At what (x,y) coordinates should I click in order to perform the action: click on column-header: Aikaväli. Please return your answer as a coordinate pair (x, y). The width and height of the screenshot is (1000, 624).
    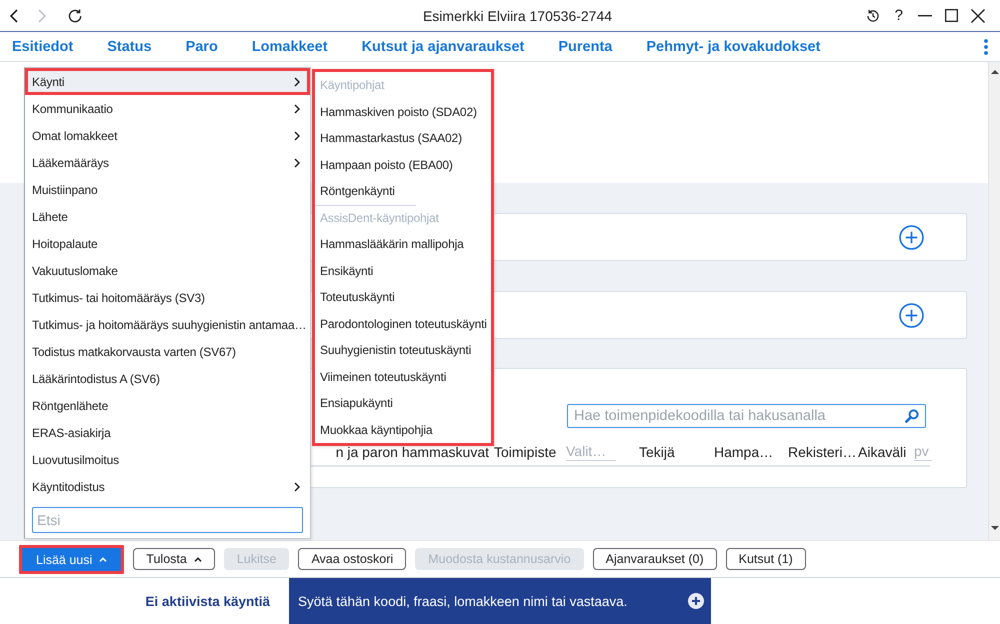
    Looking at the image, I should click on (883, 452).